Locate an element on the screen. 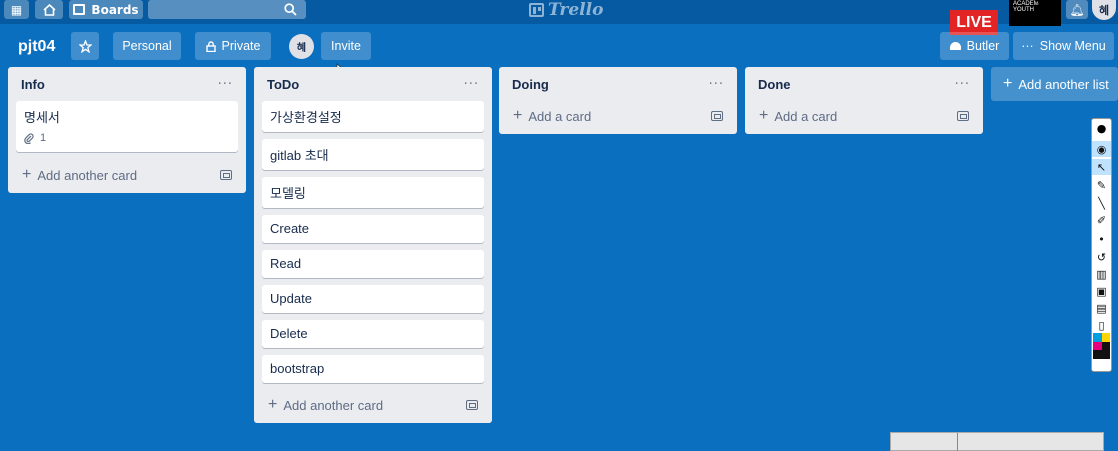 This screenshot has height=451, width=1118. butler-button: Butler is located at coordinates (974, 46).